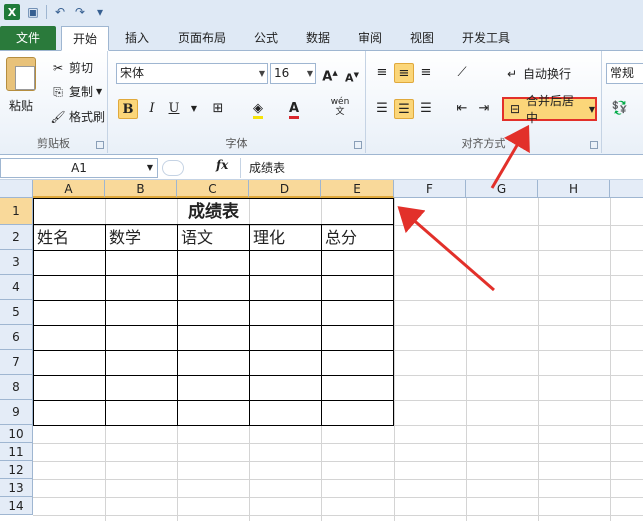 Image resolution: width=643 pixels, height=521 pixels. What do you see at coordinates (16, 362) in the screenshot?
I see `row-header-7: 7` at bounding box center [16, 362].